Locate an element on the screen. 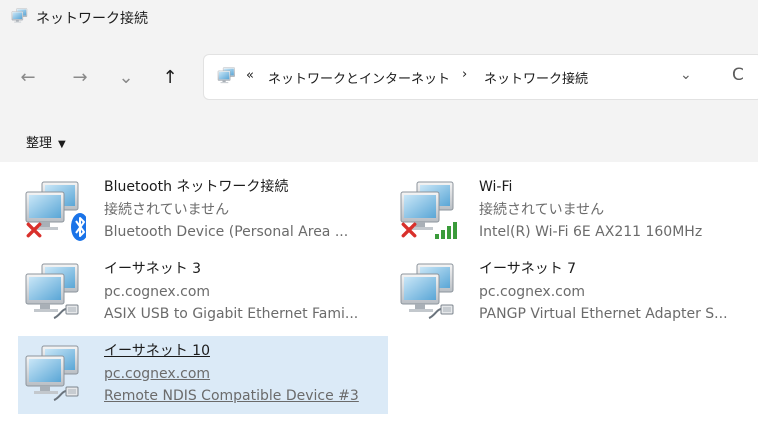  breadcrumb-network-connections: ネットワーク接続 is located at coordinates (536, 77).